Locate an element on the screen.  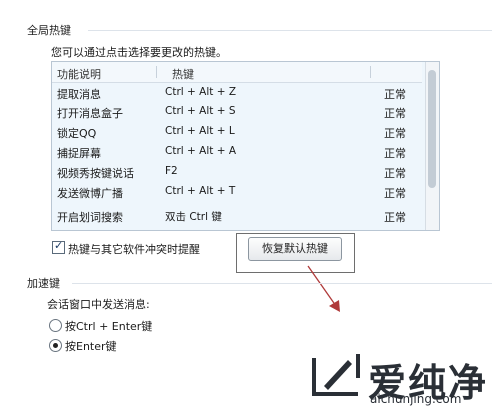
hotkey-description: 您可以通过点击选择要更改的热键。 is located at coordinates (139, 52).